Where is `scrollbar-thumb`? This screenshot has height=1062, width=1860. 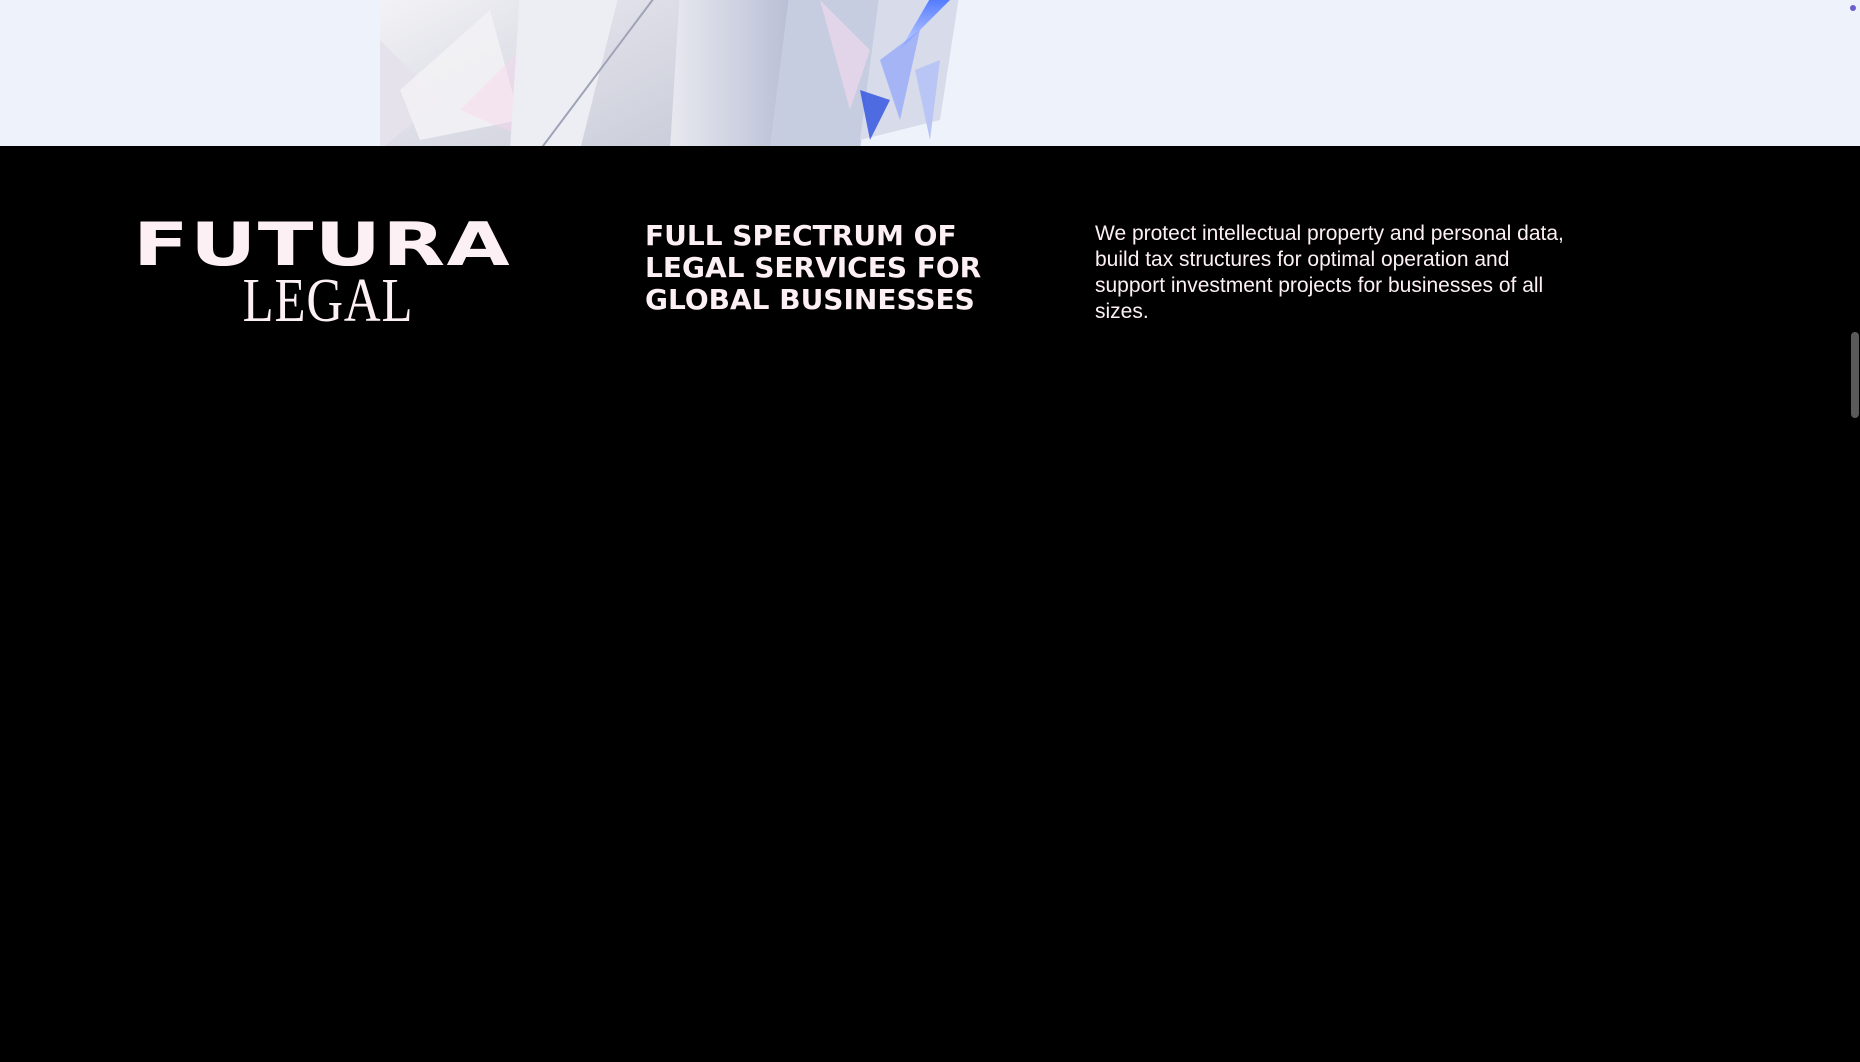 scrollbar-thumb is located at coordinates (1855, 375).